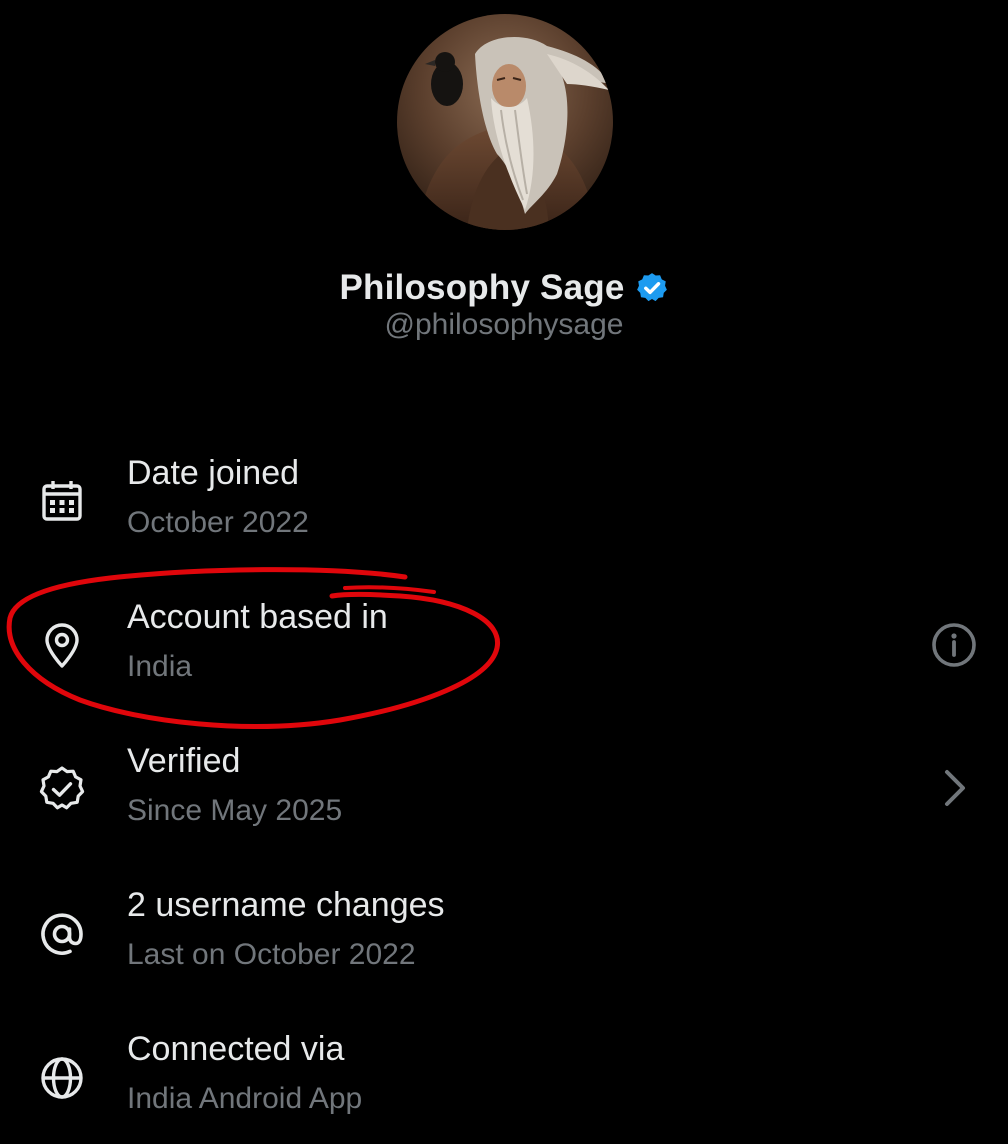 This screenshot has width=1008, height=1144. What do you see at coordinates (218, 522) in the screenshot?
I see `item-subtitle: October 2022` at bounding box center [218, 522].